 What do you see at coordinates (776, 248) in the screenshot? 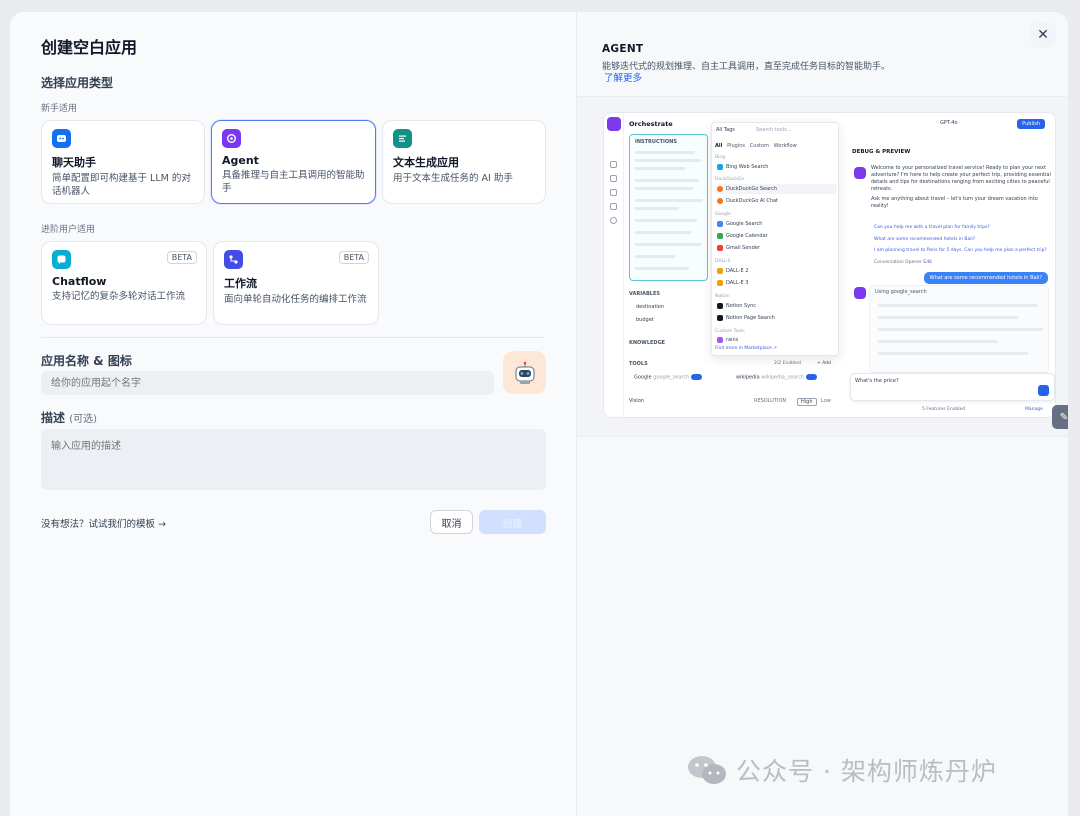
I see `tool-item: Gmail Sender` at bounding box center [776, 248].